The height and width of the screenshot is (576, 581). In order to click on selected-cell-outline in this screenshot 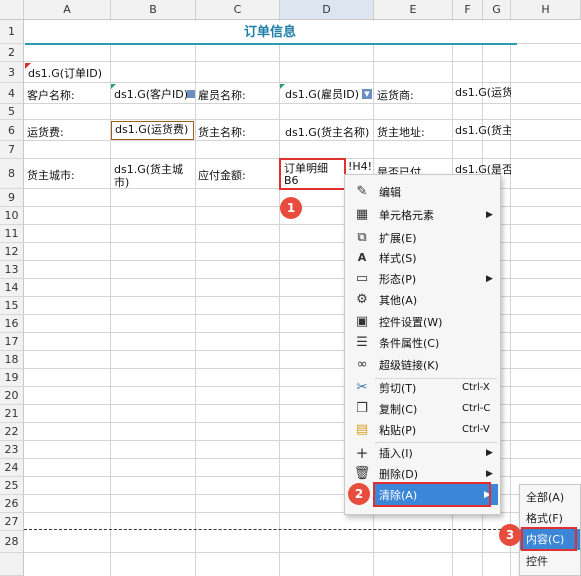, I will do `click(312, 174)`.